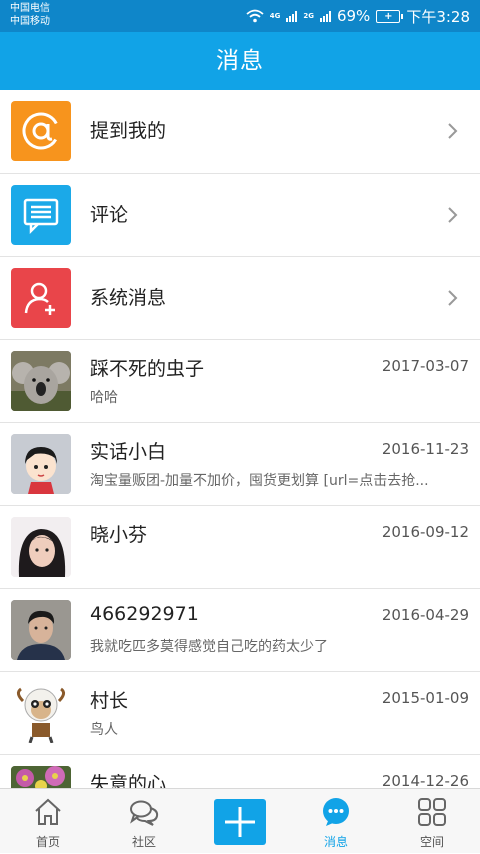  What do you see at coordinates (144, 813) in the screenshot?
I see `chat-bubbles-icon` at bounding box center [144, 813].